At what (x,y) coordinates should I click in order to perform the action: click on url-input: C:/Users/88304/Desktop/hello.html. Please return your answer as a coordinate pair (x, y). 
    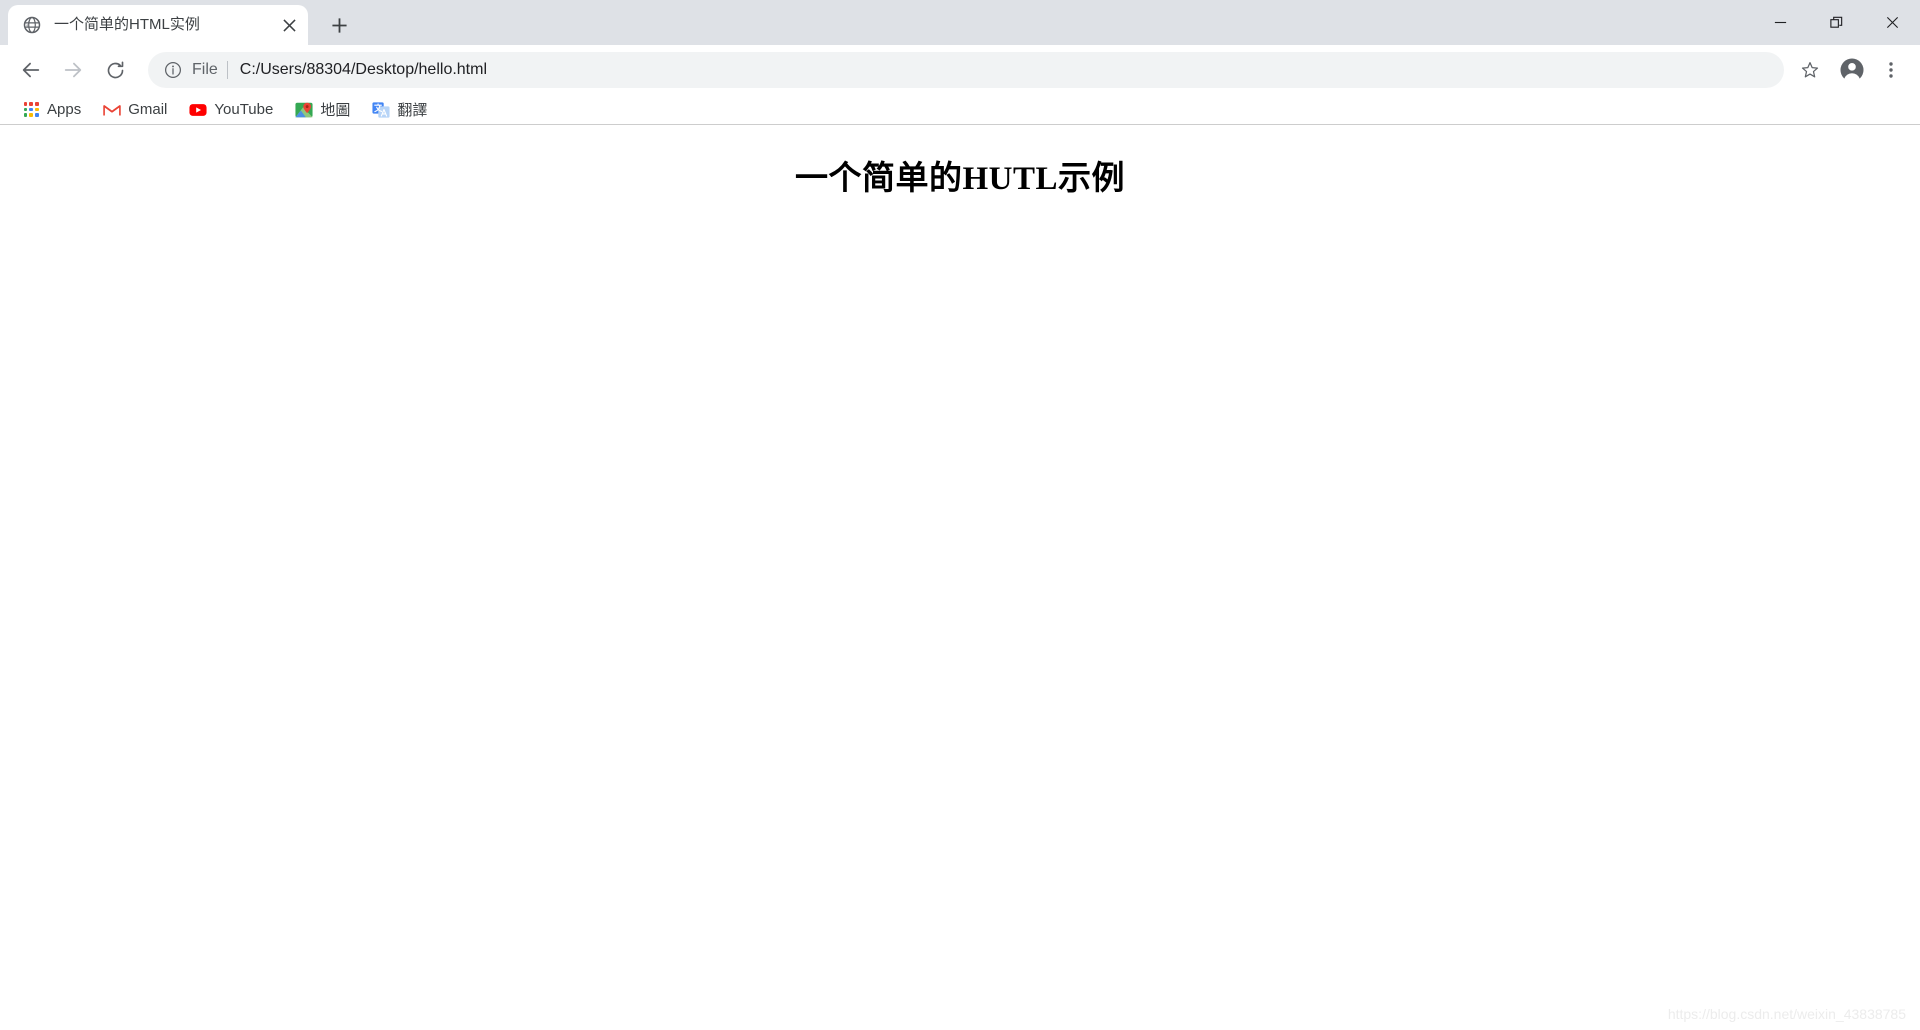
    Looking at the image, I should click on (1008, 70).